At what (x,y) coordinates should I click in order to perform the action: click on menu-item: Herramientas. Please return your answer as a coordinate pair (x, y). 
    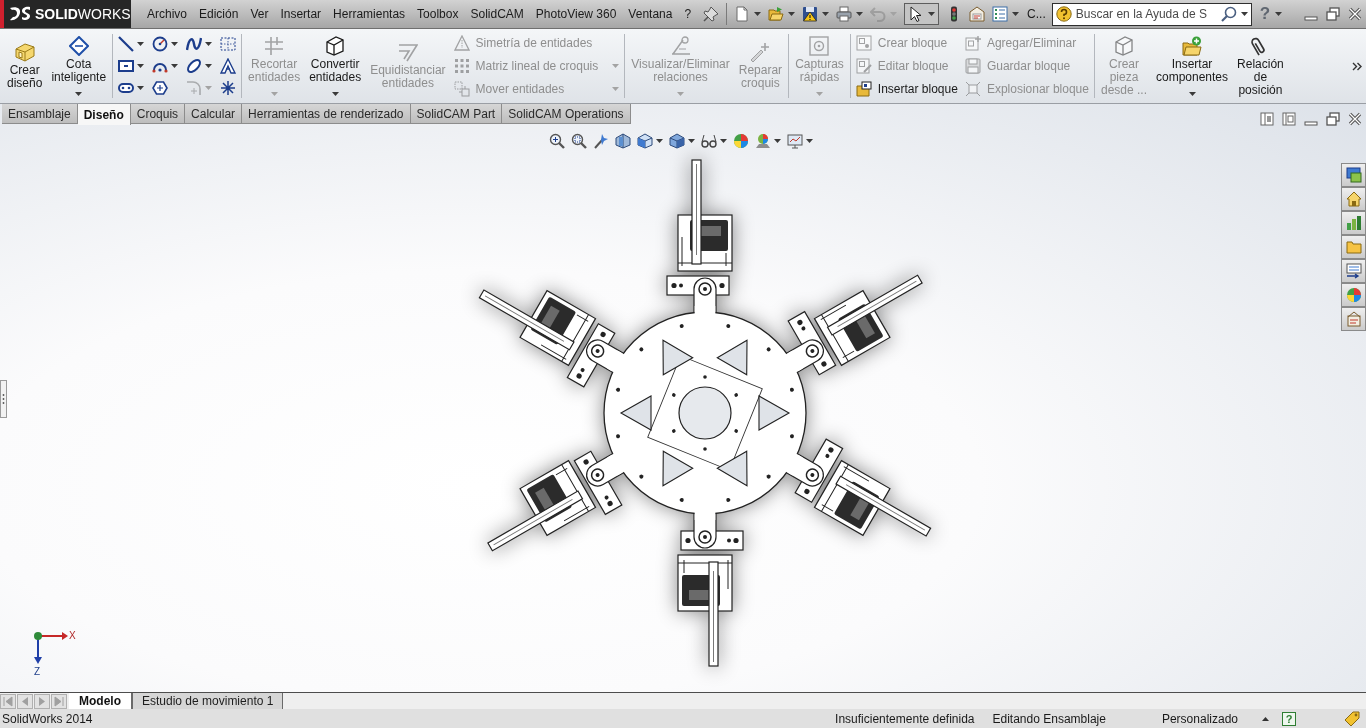
    Looking at the image, I should click on (369, 14).